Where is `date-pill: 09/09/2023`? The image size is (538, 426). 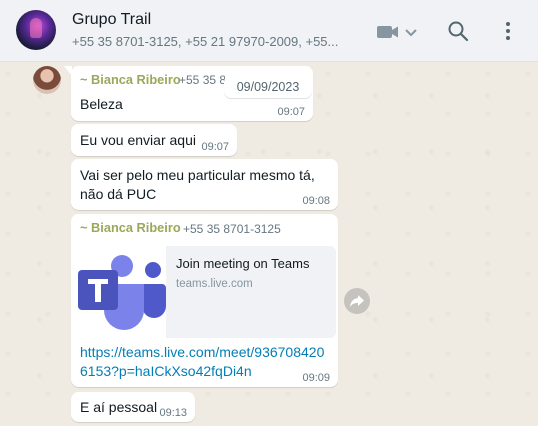
date-pill: 09/09/2023 is located at coordinates (268, 87).